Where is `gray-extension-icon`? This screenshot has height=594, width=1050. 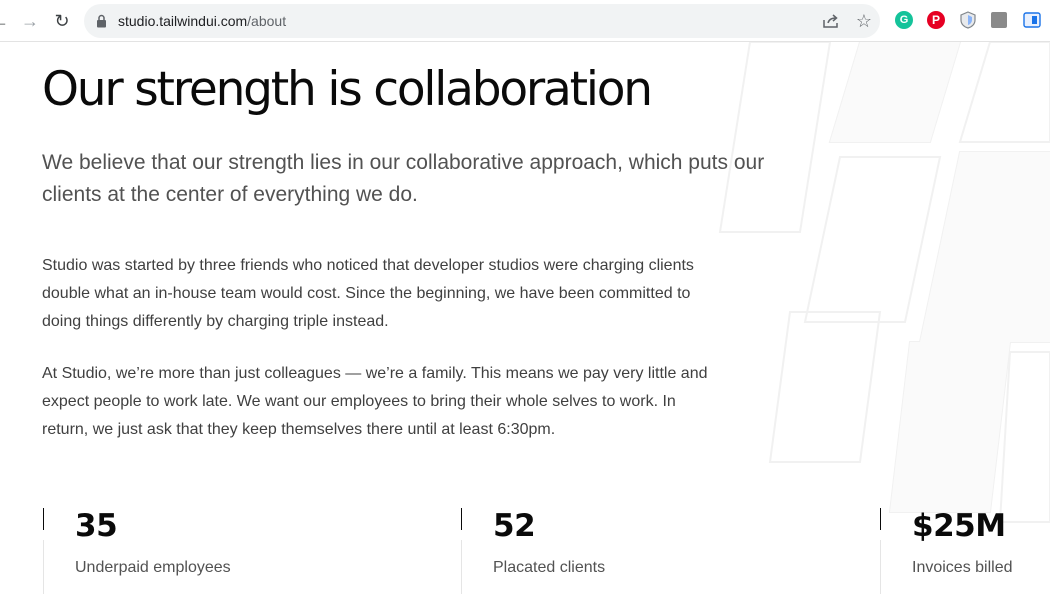 gray-extension-icon is located at coordinates (999, 20).